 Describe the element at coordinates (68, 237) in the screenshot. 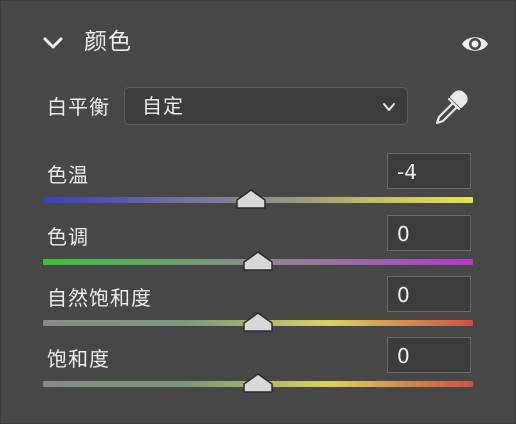

I see `slider-label: 色调` at that location.